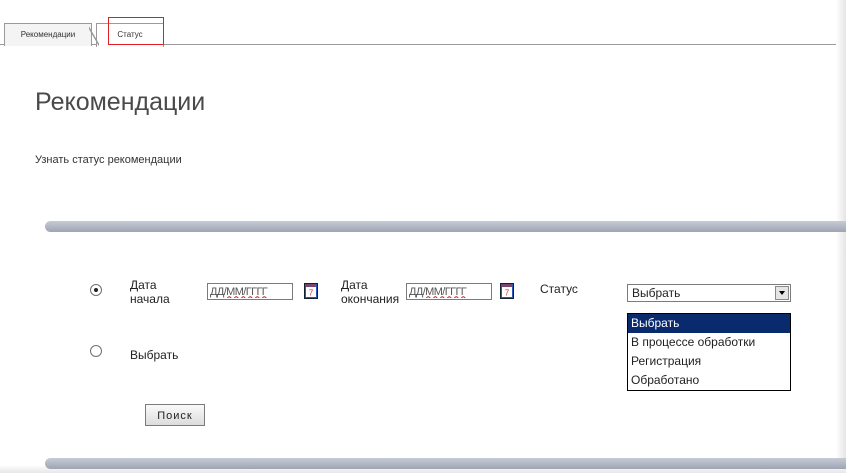 Image resolution: width=846 pixels, height=473 pixels. I want to click on end-date-label: Дата окончания, so click(376, 292).